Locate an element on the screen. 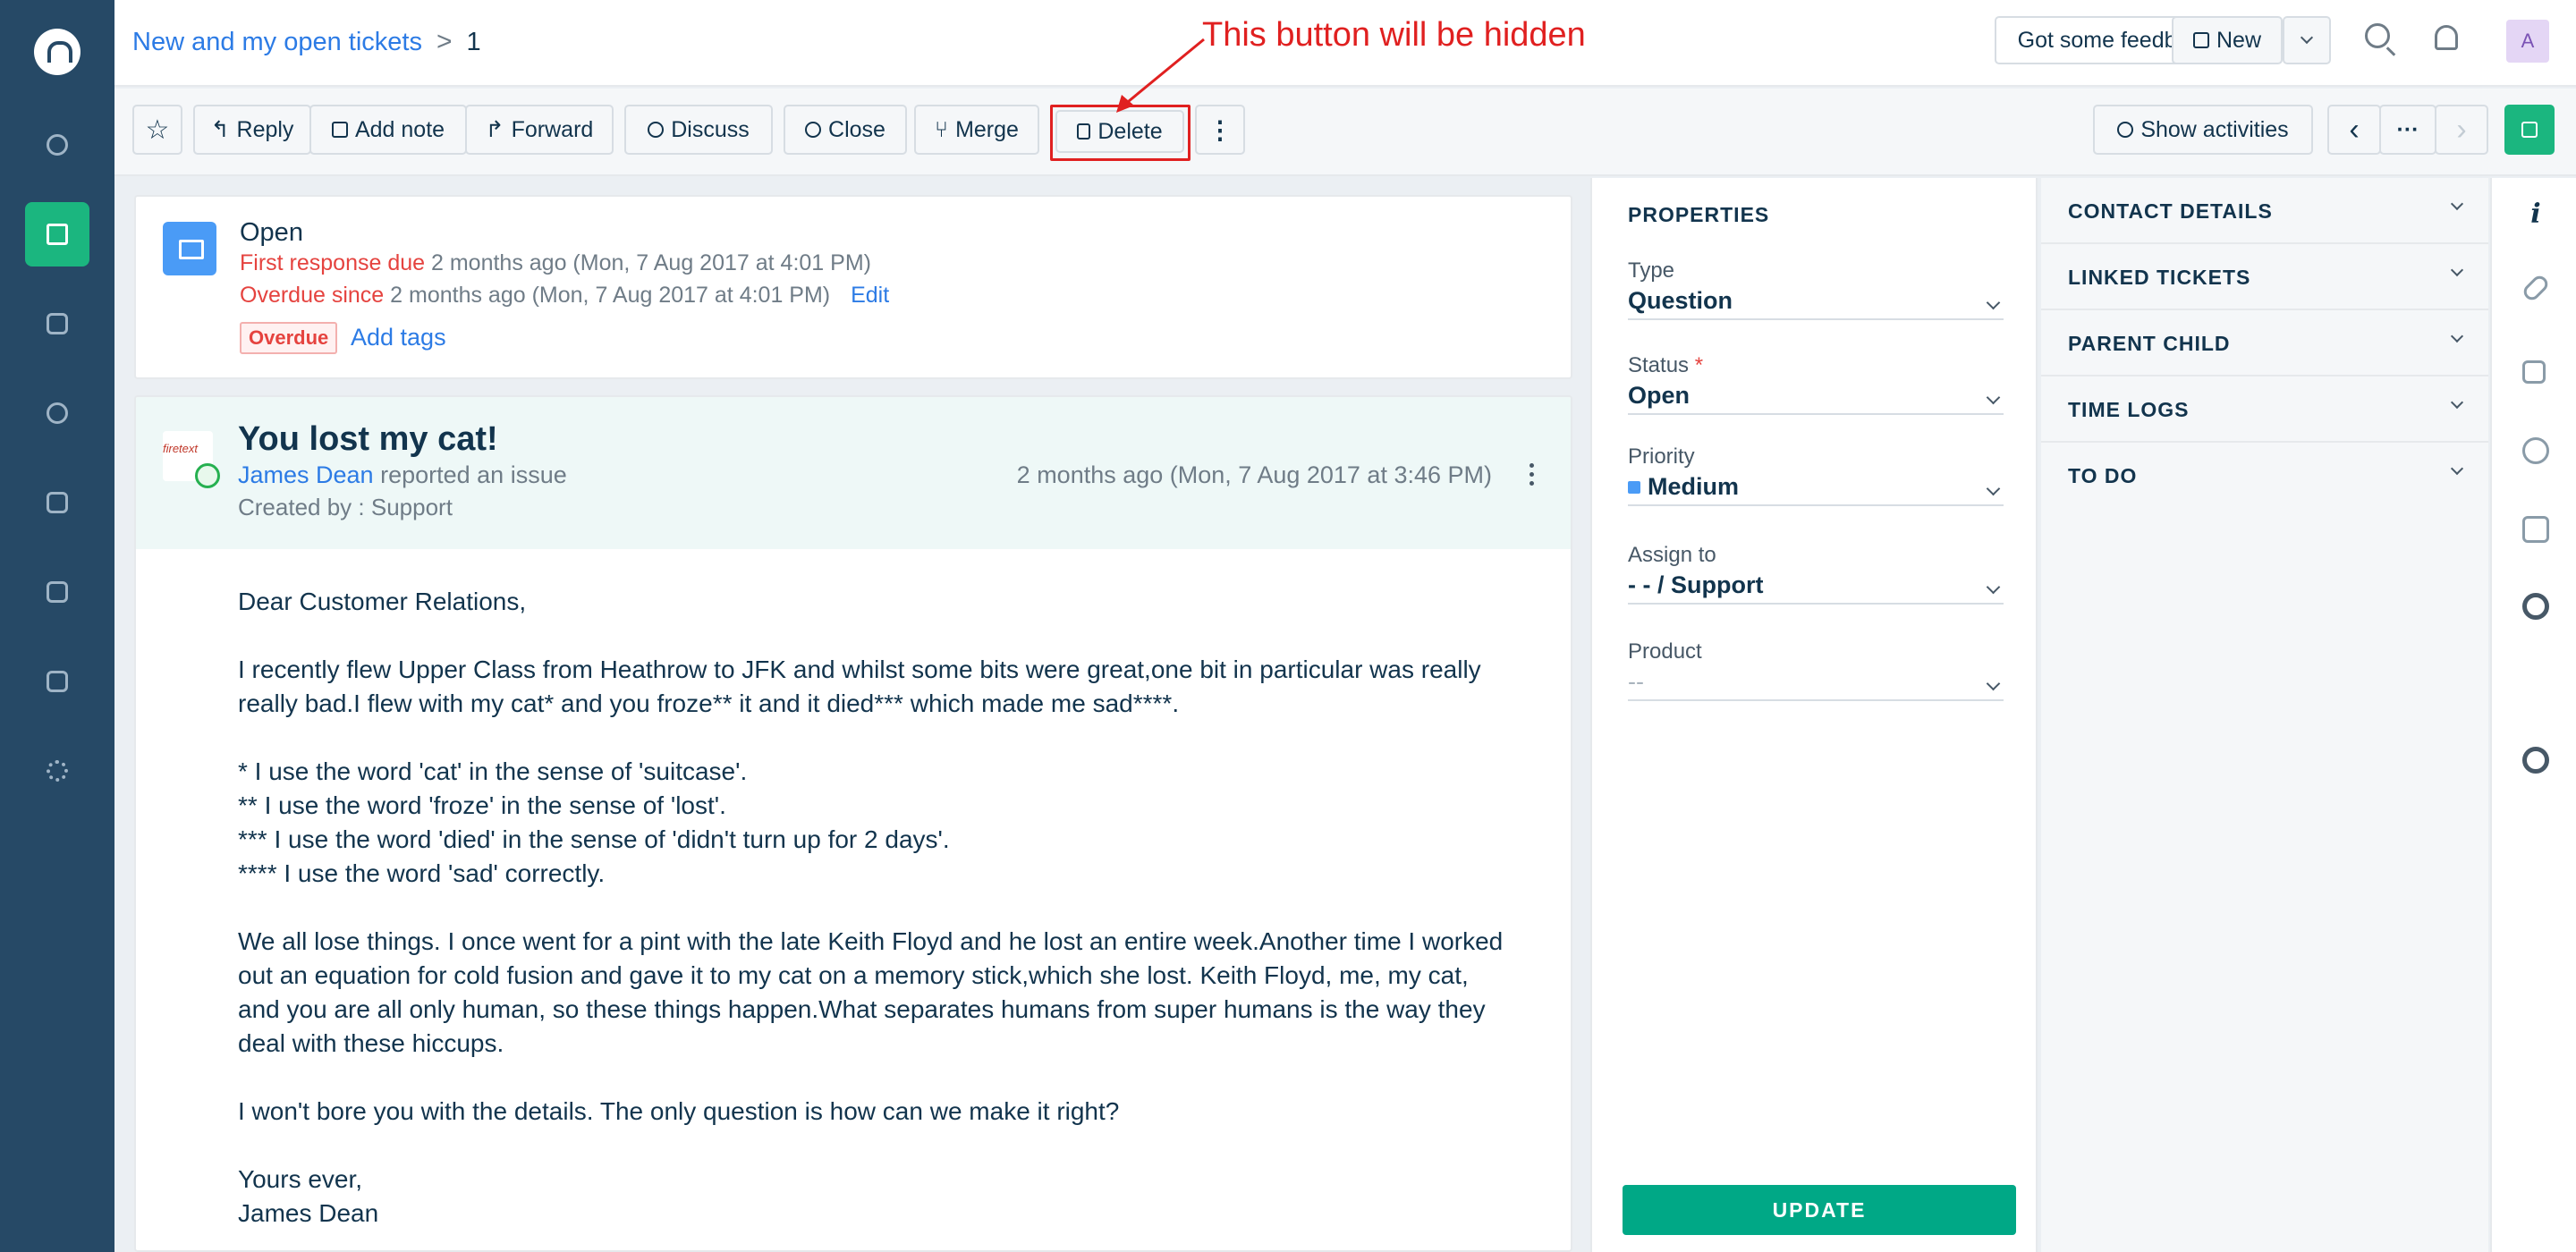  right-icon-bar: i is located at coordinates (2533, 715).